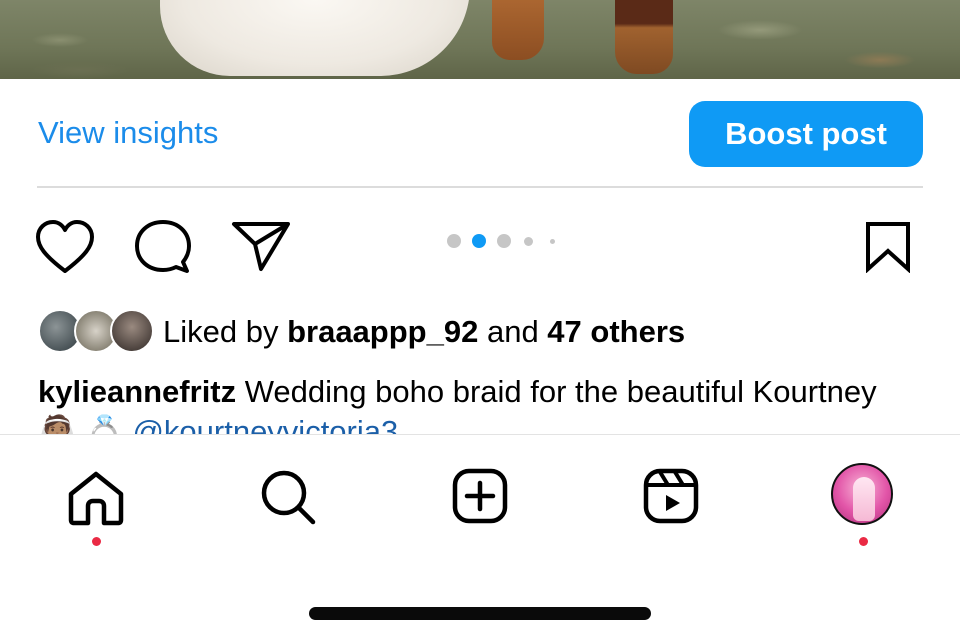 This screenshot has height=641, width=960. What do you see at coordinates (137, 391) in the screenshot?
I see `caption-username: kylieannefritz` at bounding box center [137, 391].